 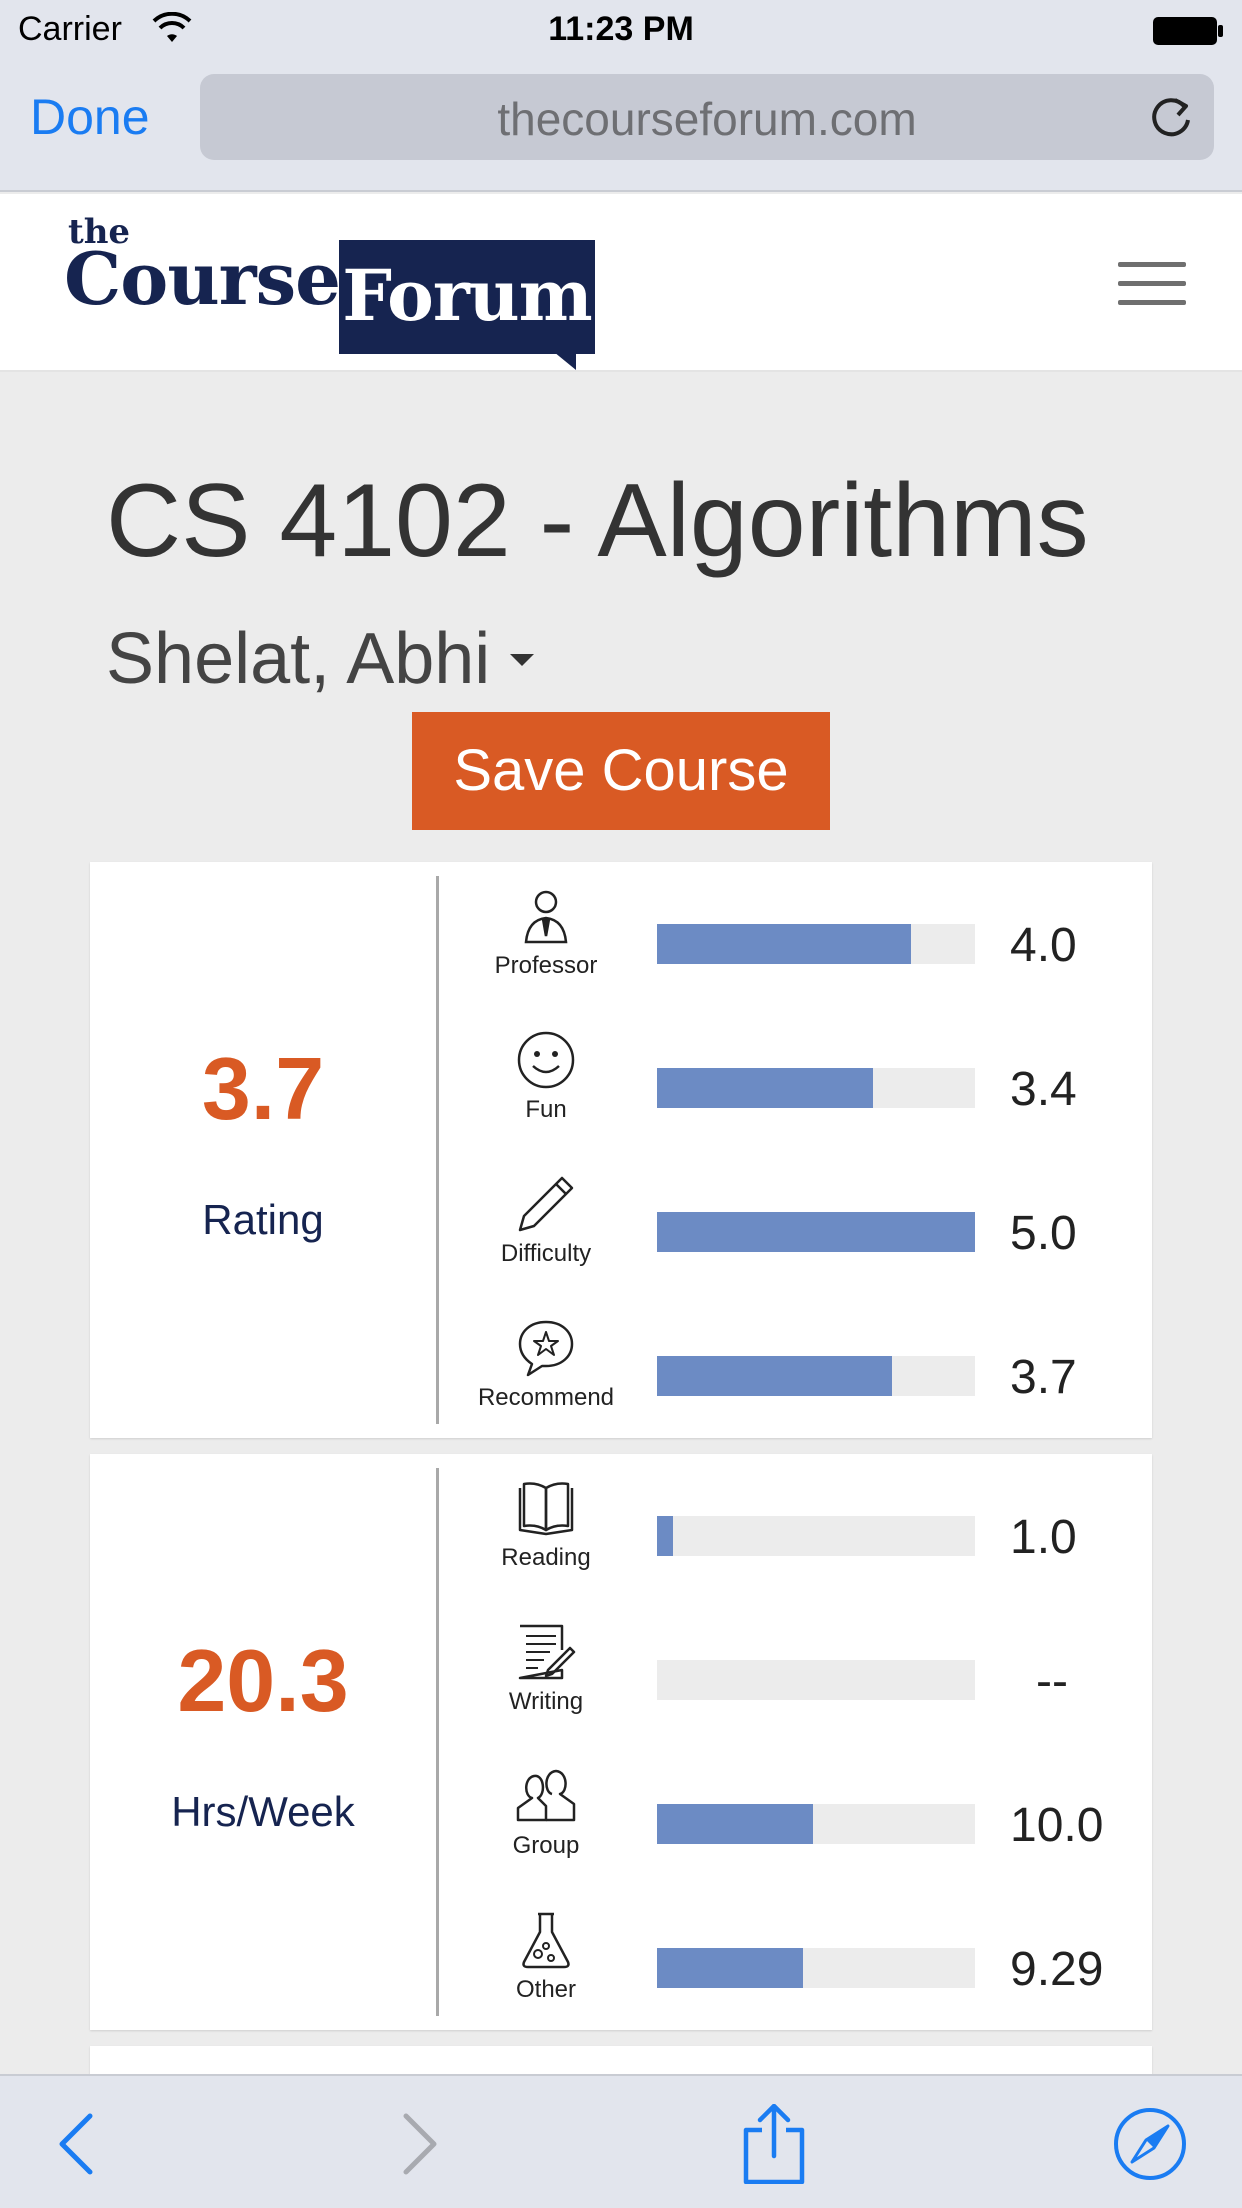 I want to click on logo-speech-tail, so click(x=565, y=361).